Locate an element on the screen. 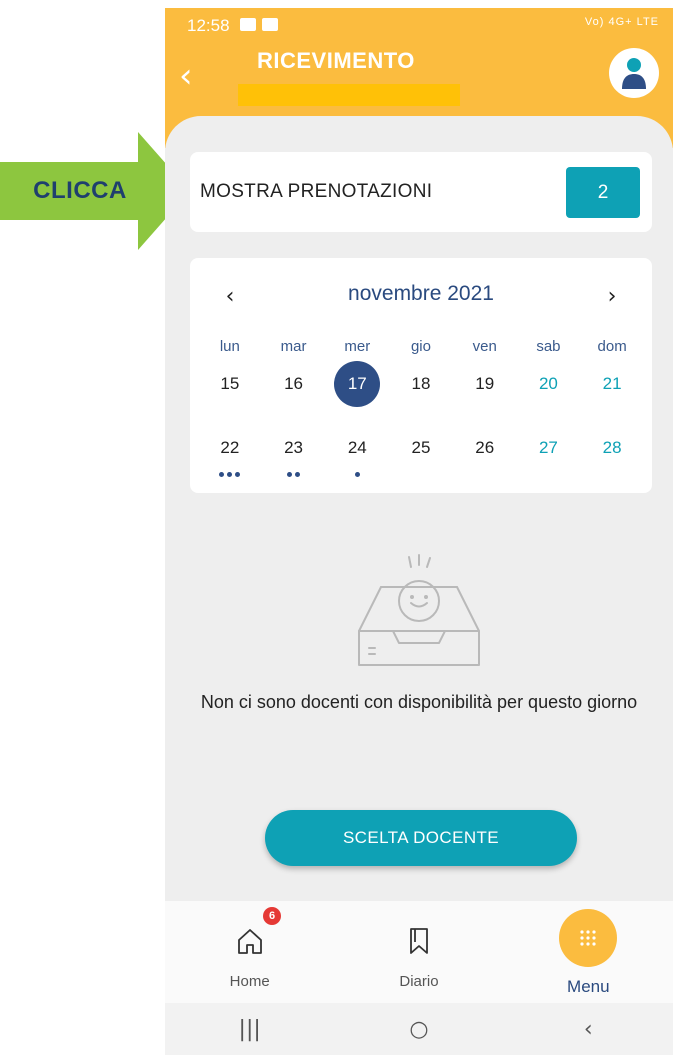 The width and height of the screenshot is (673, 1055). calendar-next-button: › is located at coordinates (612, 296).